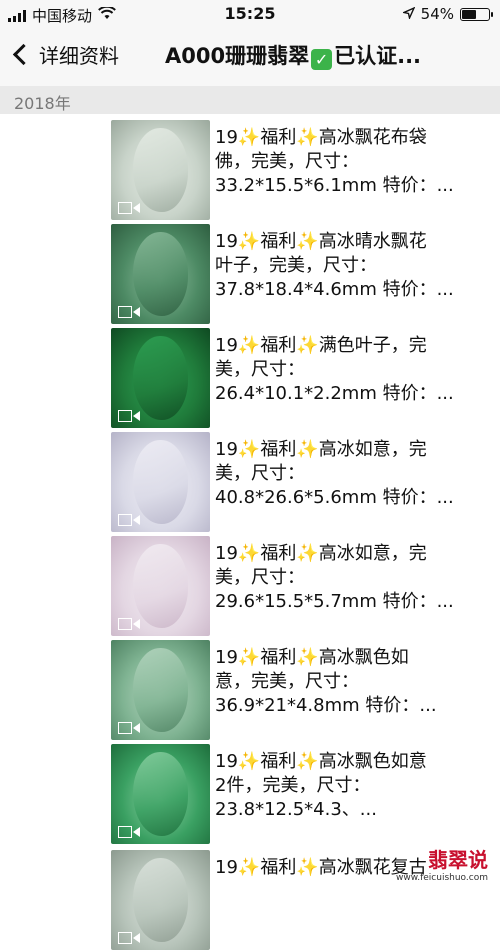 Image resolution: width=500 pixels, height=950 pixels. Describe the element at coordinates (42, 103) in the screenshot. I see `year-label: 2018年` at that location.